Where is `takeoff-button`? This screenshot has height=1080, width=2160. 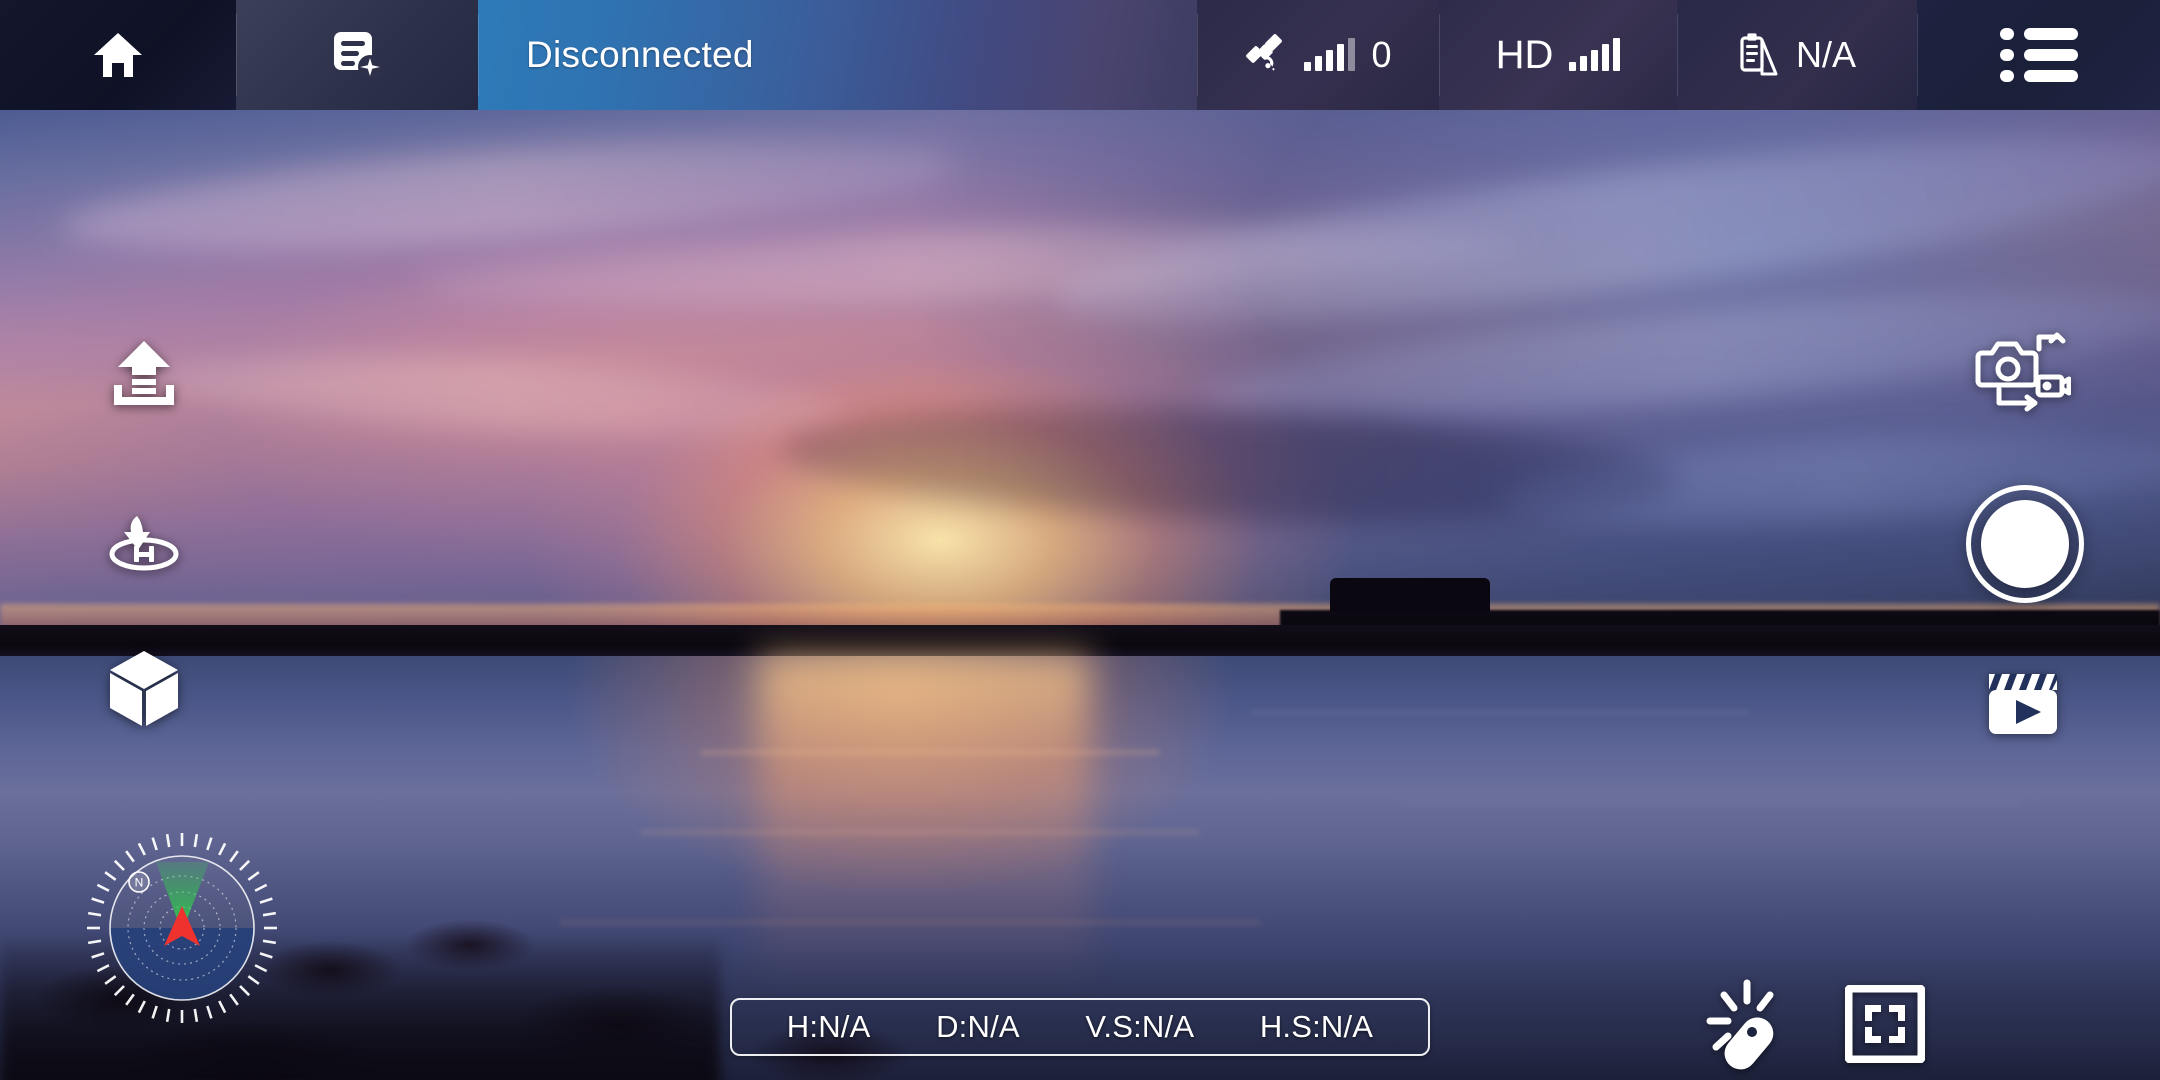 takeoff-button is located at coordinates (144, 373).